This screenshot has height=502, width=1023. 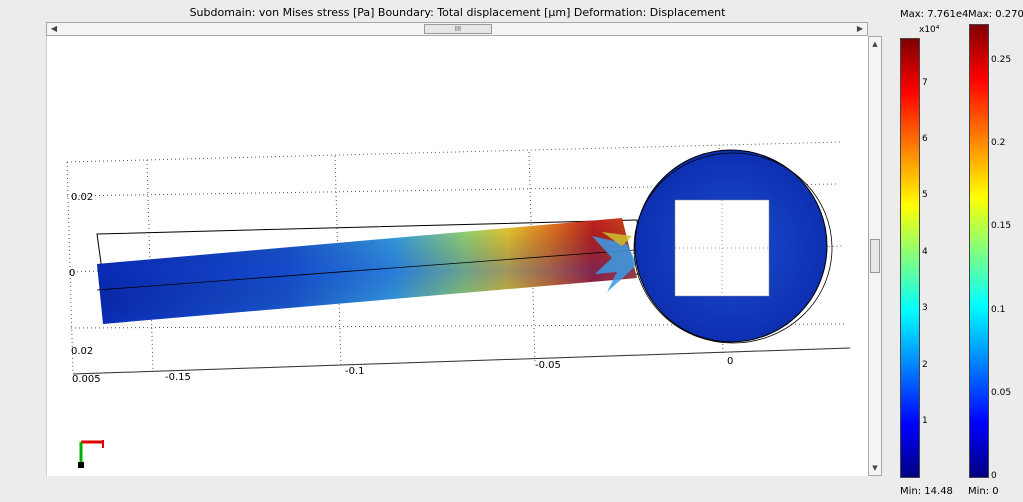 What do you see at coordinates (1001, 393) in the screenshot?
I see `disp-tick: 0.05` at bounding box center [1001, 393].